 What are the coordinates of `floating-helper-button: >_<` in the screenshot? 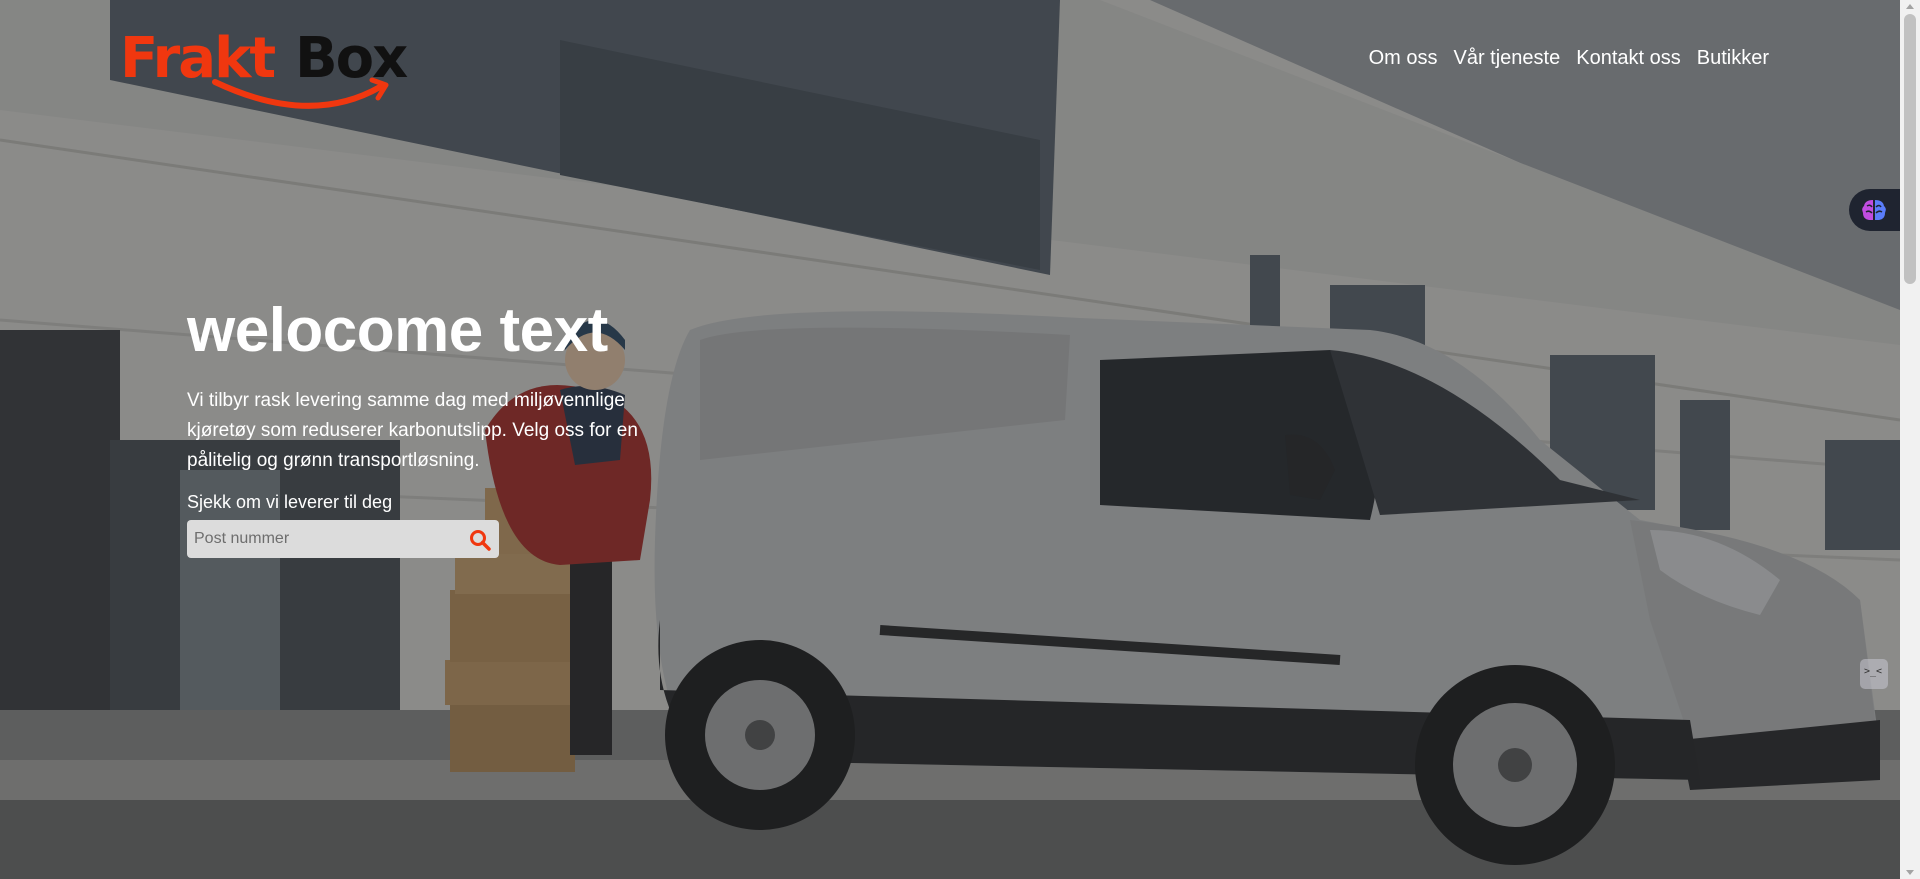 It's located at (1874, 674).